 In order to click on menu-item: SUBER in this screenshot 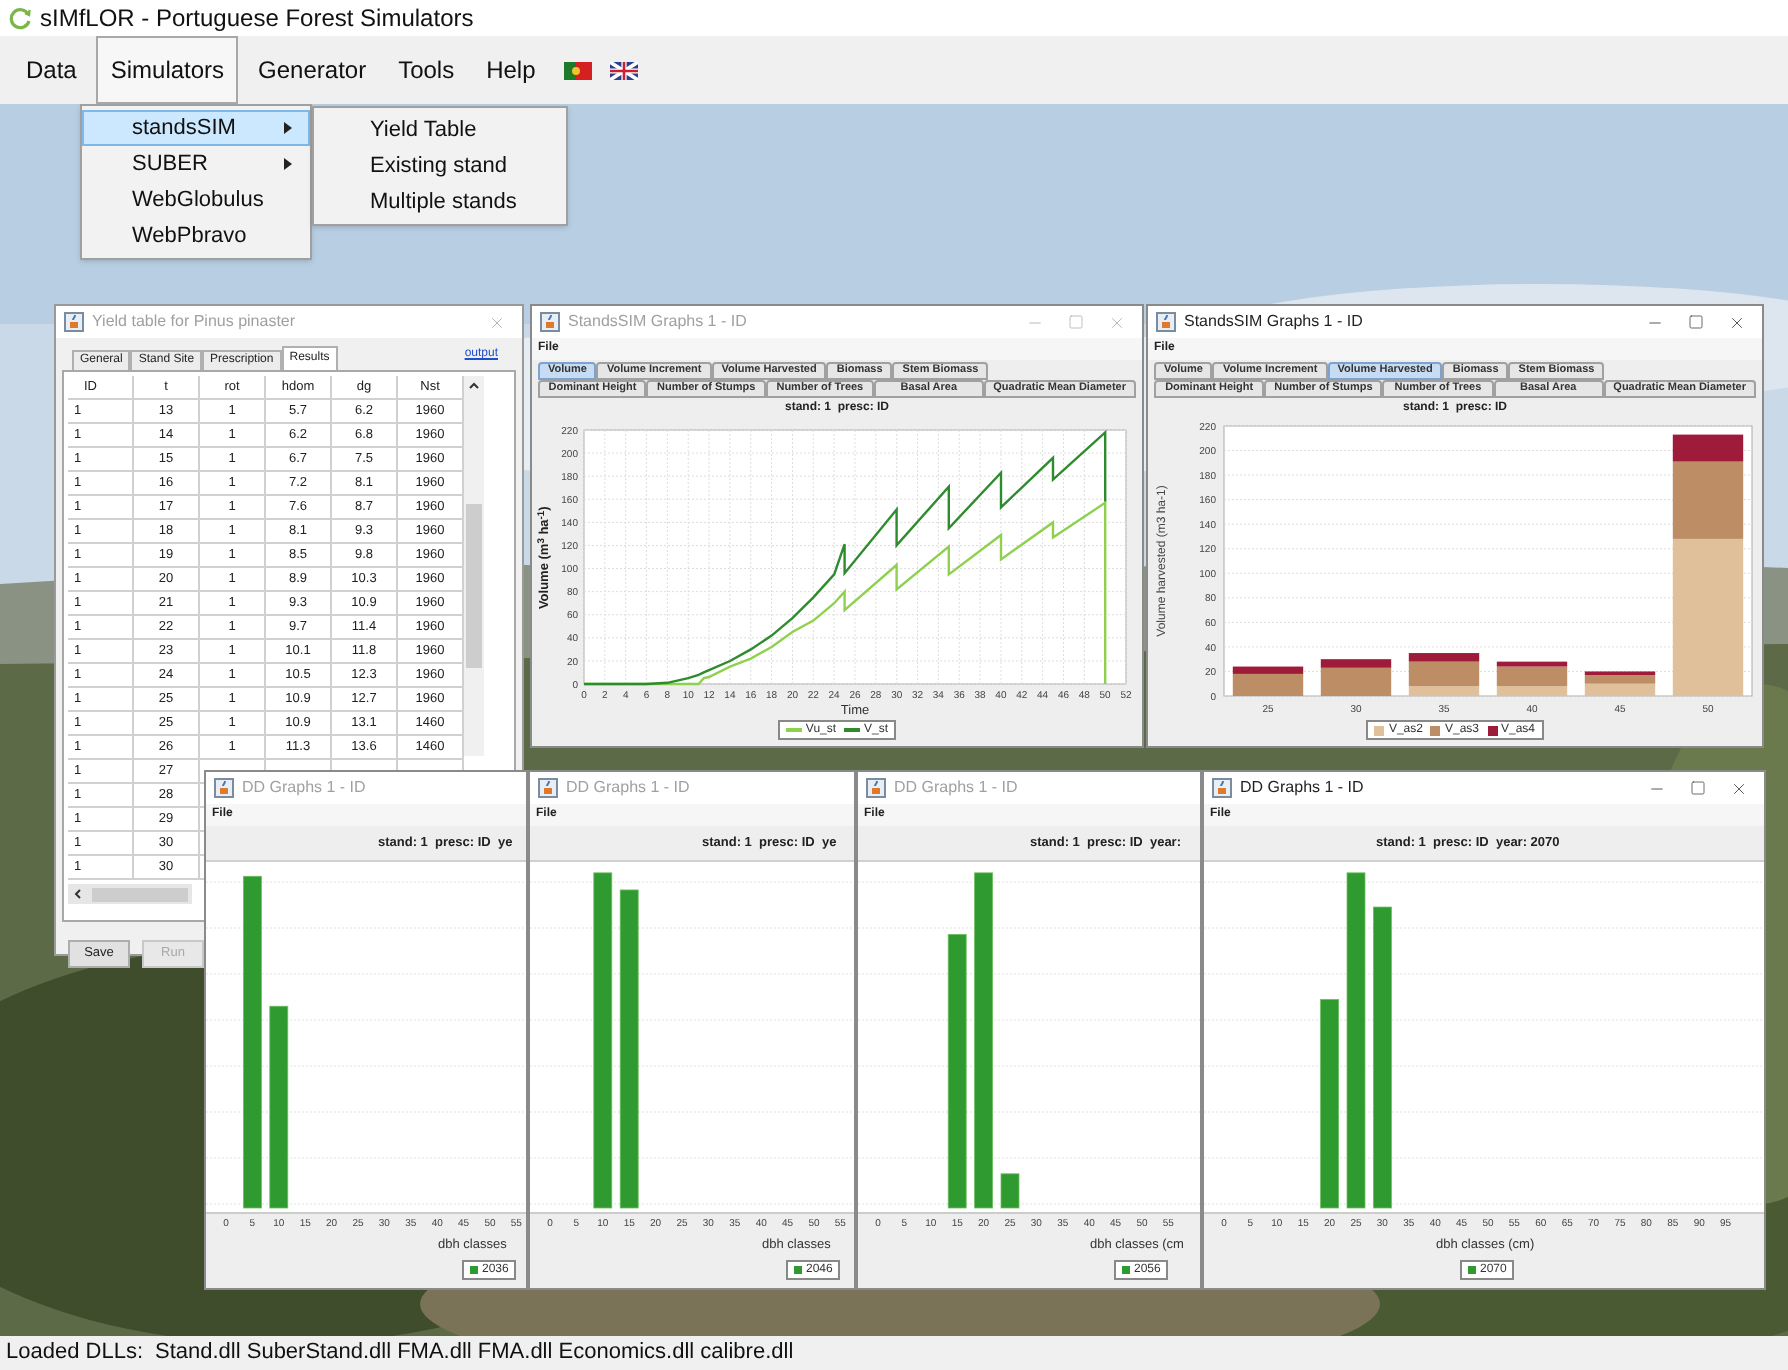, I will do `click(196, 164)`.